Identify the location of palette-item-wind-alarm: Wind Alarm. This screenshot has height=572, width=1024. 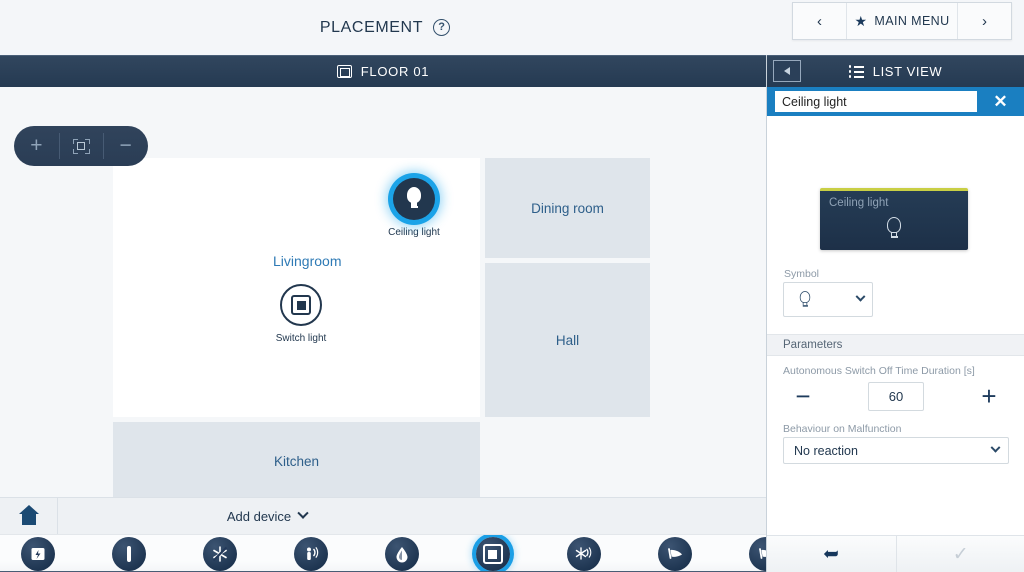
(674, 553).